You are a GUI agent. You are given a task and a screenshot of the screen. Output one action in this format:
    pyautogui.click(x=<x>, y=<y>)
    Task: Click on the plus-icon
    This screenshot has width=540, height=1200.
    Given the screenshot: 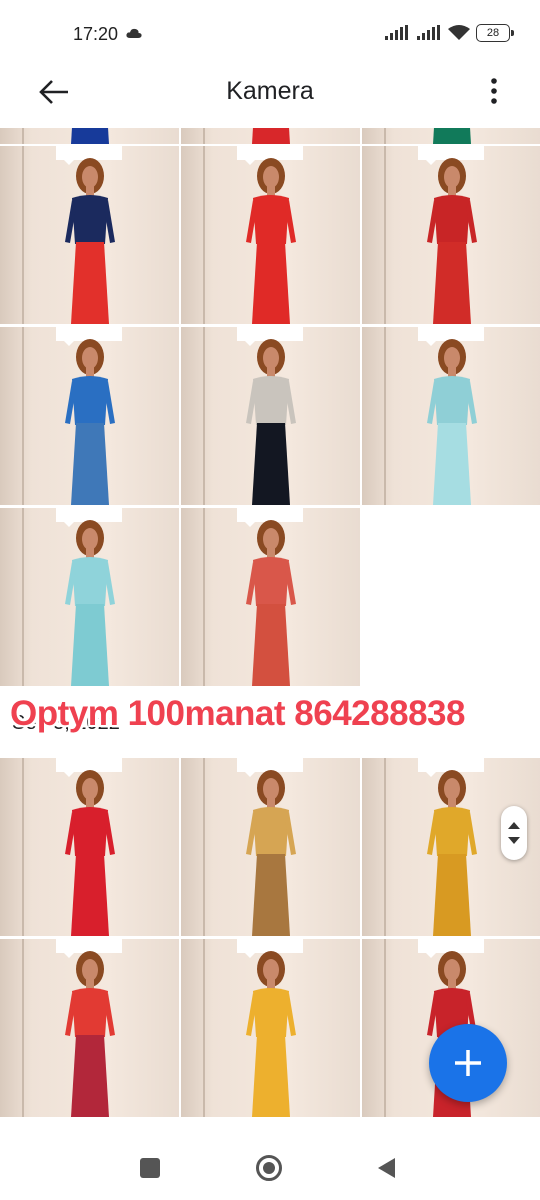 What is the action you would take?
    pyautogui.click(x=468, y=1063)
    